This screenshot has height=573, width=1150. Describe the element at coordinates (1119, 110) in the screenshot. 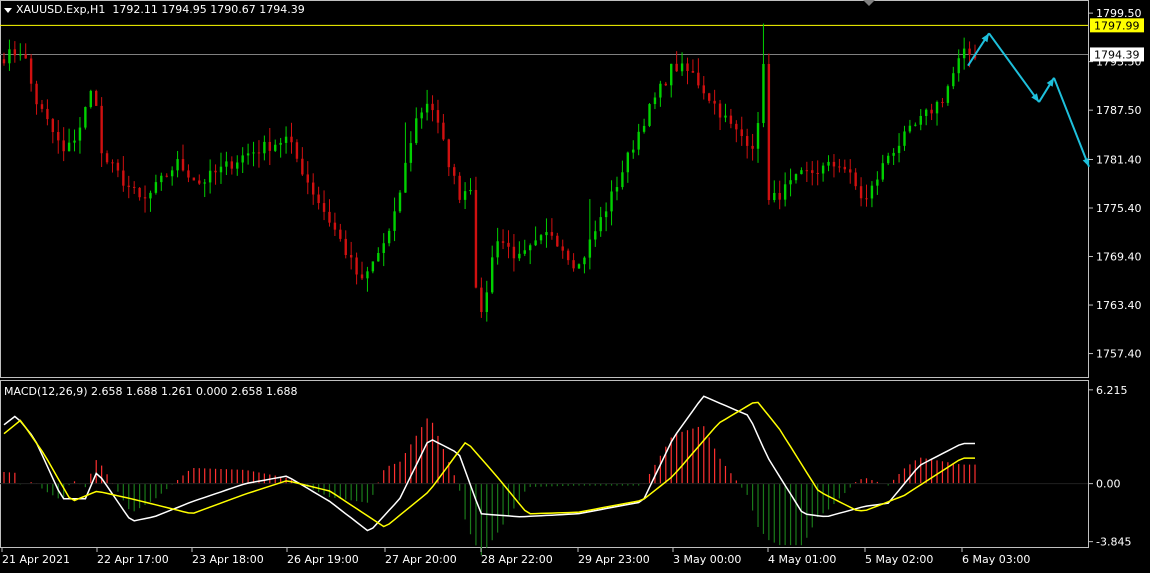

I see `price-tick-label: 1787.50` at that location.